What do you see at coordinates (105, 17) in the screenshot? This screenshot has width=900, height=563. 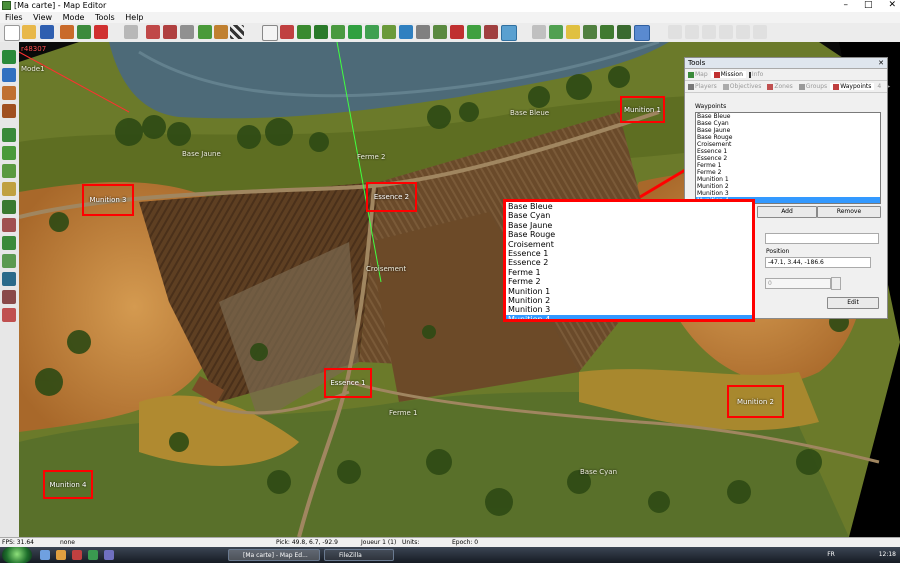 I see `menu-tools: Tools` at bounding box center [105, 17].